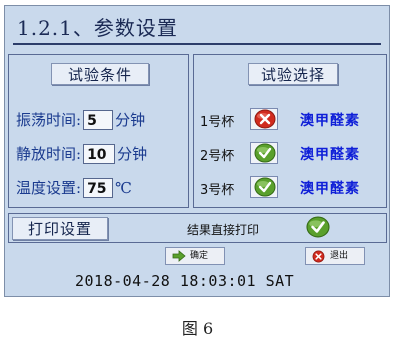  What do you see at coordinates (97, 28) in the screenshot?
I see `page-title: 1.2.1、参数设置` at bounding box center [97, 28].